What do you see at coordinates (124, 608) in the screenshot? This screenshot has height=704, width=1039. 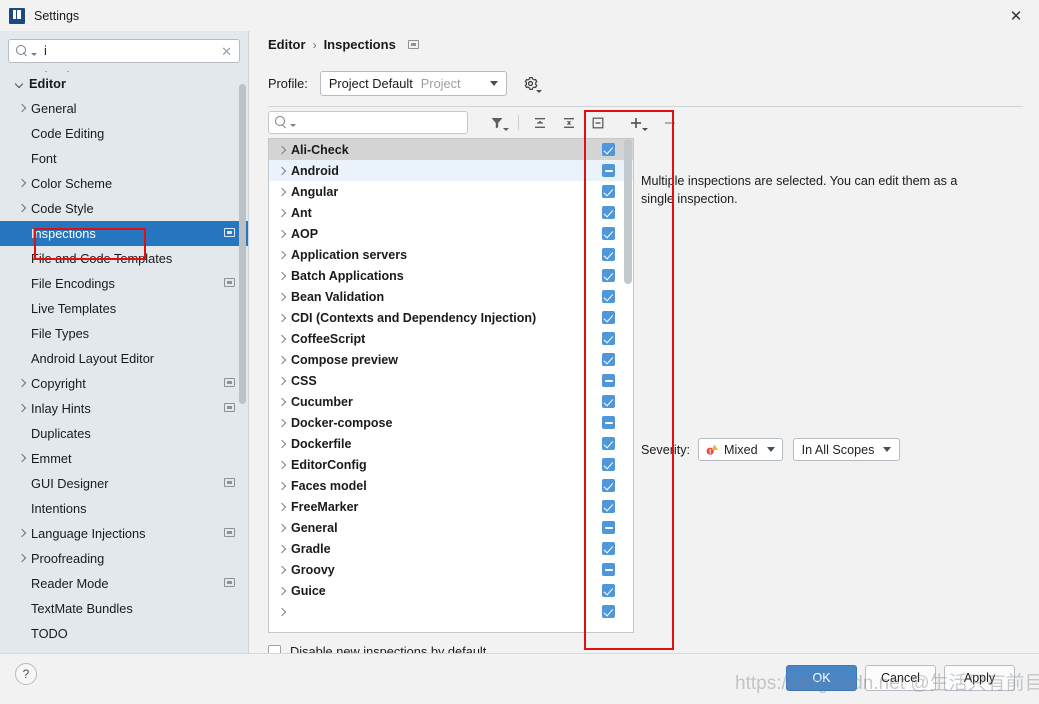 I see `sidebar-item-textmate-bundles: TextMate Bundles` at bounding box center [124, 608].